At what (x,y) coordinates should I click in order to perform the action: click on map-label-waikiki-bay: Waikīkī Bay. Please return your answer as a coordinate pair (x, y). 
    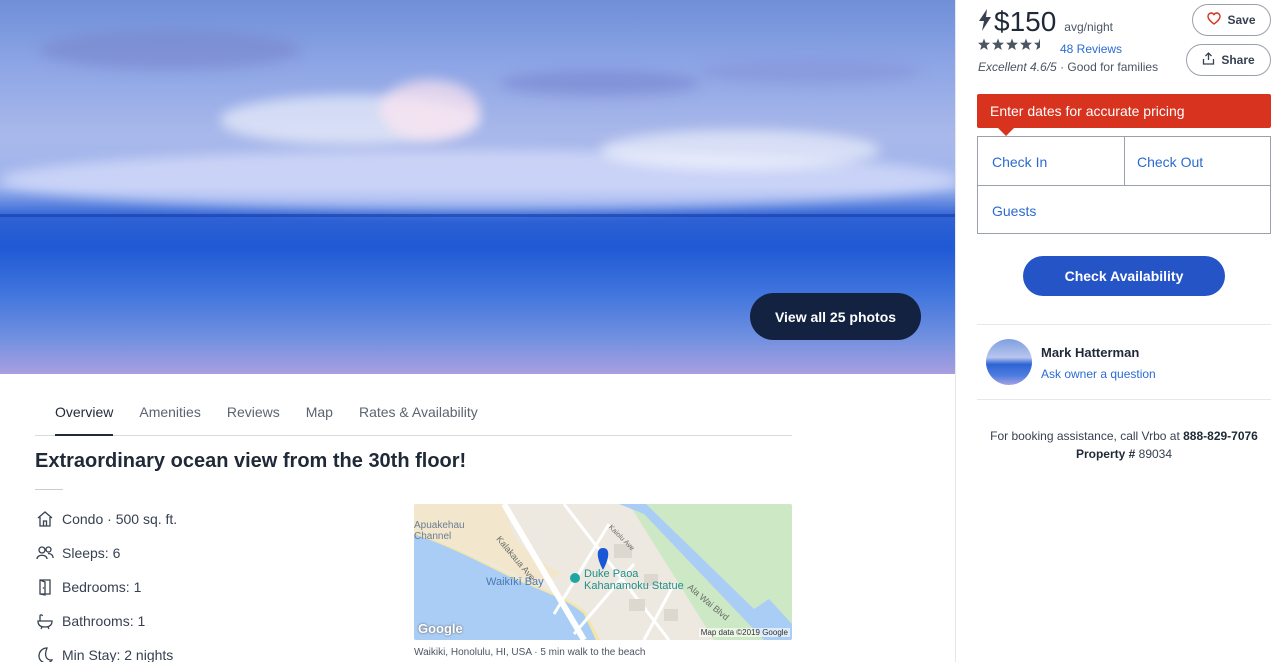
    Looking at the image, I should click on (515, 582).